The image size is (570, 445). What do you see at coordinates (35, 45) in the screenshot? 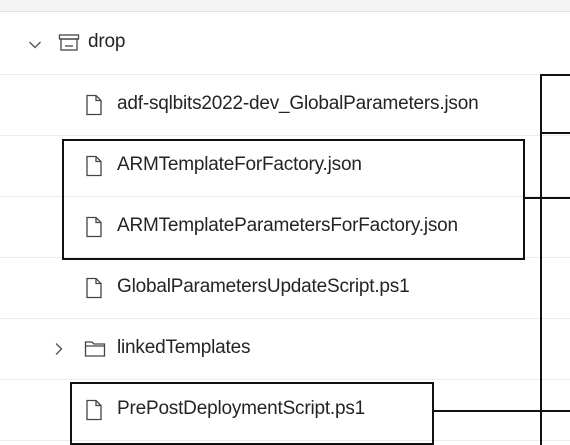
I see `chevron-down-icon` at bounding box center [35, 45].